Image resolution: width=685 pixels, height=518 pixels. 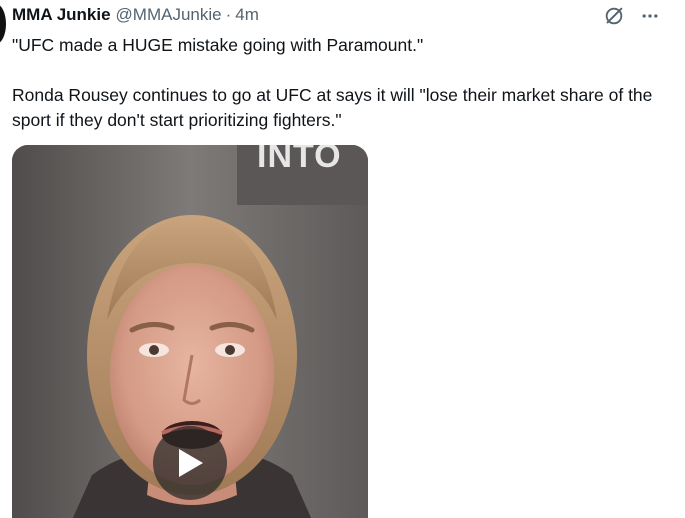 I want to click on play-icon, so click(x=191, y=463).